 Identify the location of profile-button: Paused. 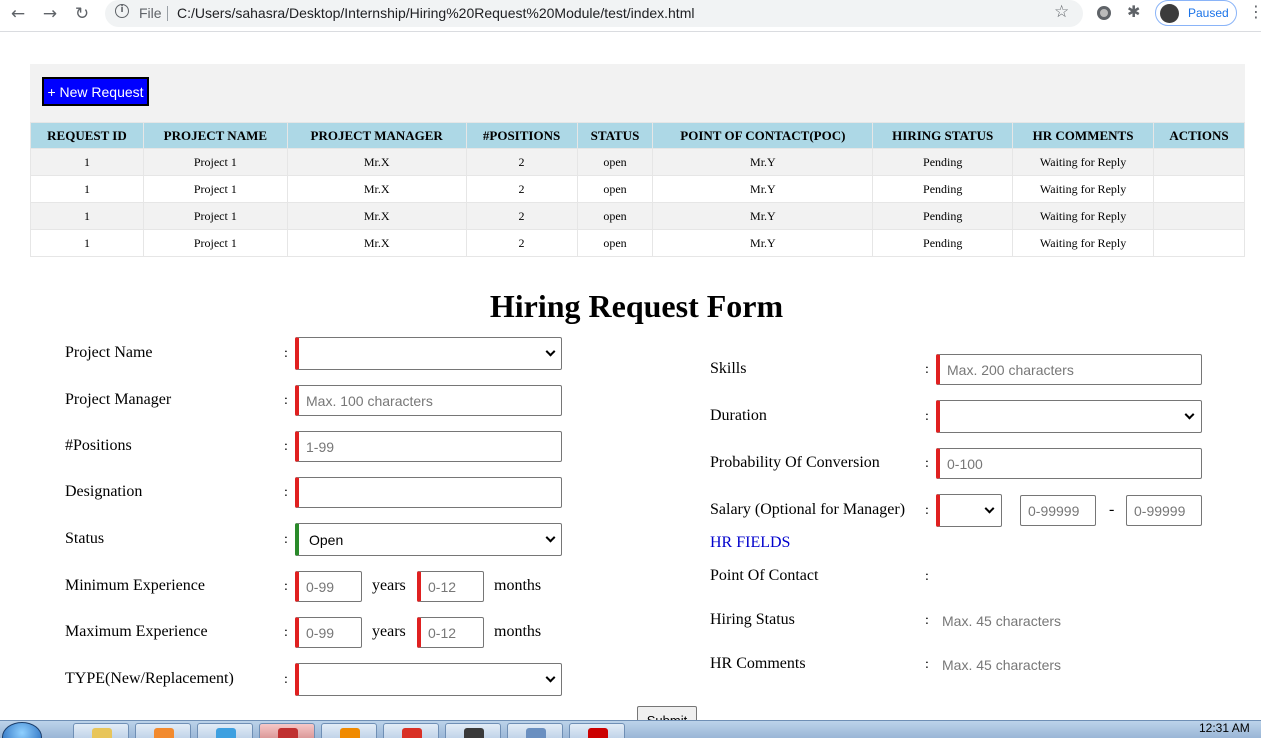
(1196, 13).